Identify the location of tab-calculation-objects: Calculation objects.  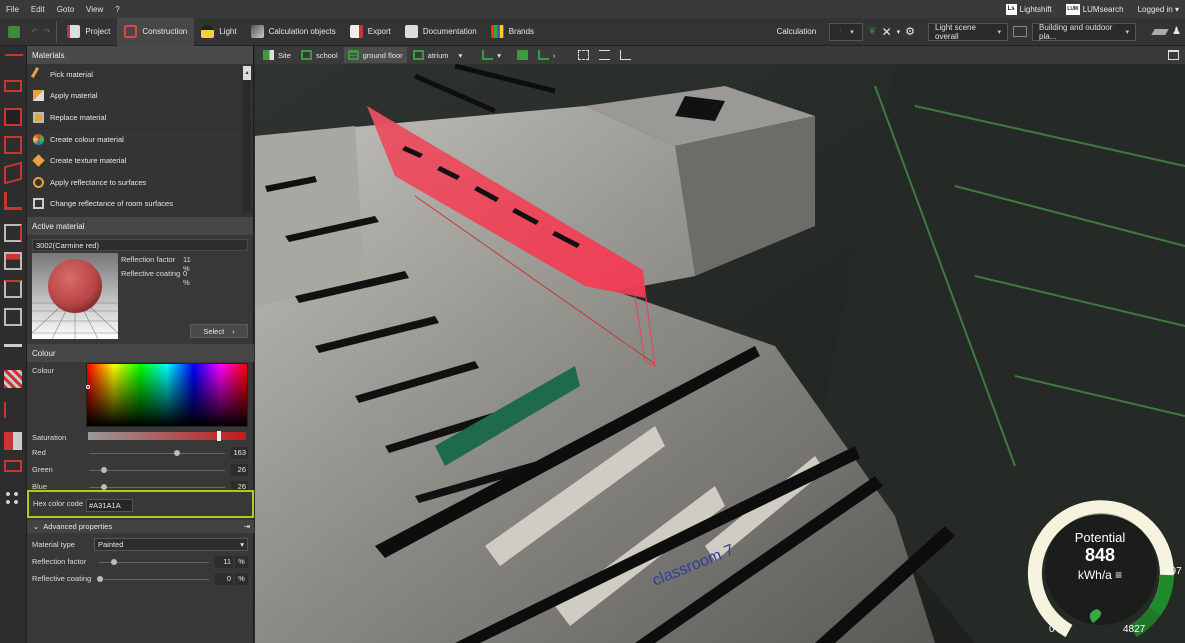
(293, 32).